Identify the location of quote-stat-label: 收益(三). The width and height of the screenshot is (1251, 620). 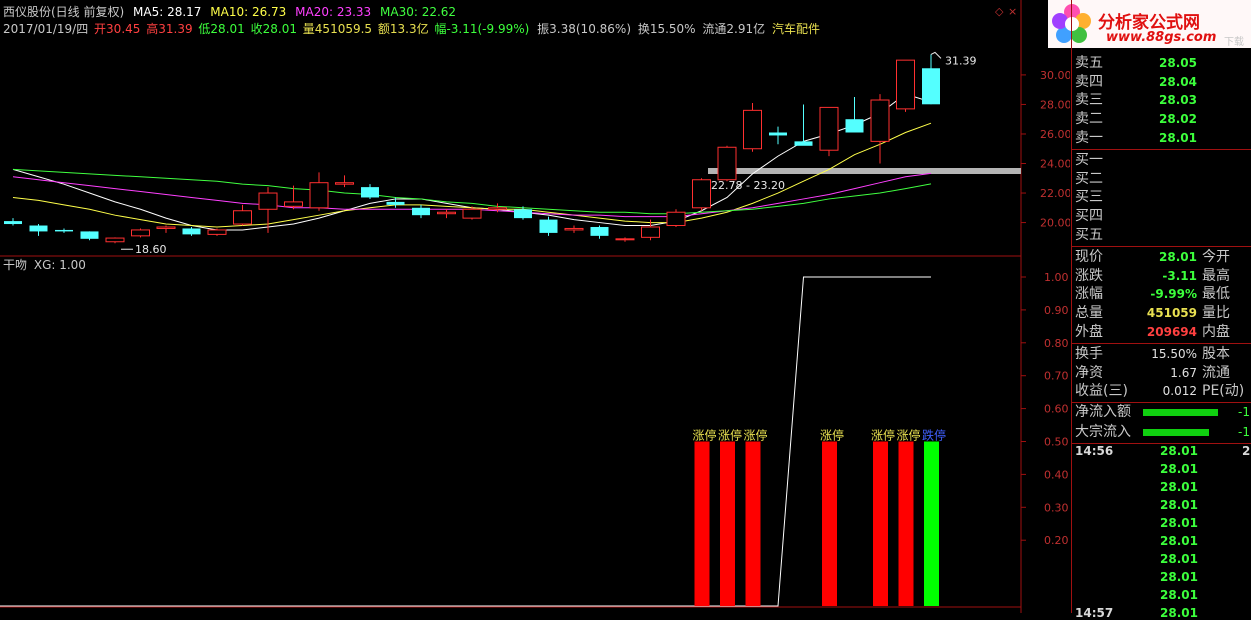
(1101, 391).